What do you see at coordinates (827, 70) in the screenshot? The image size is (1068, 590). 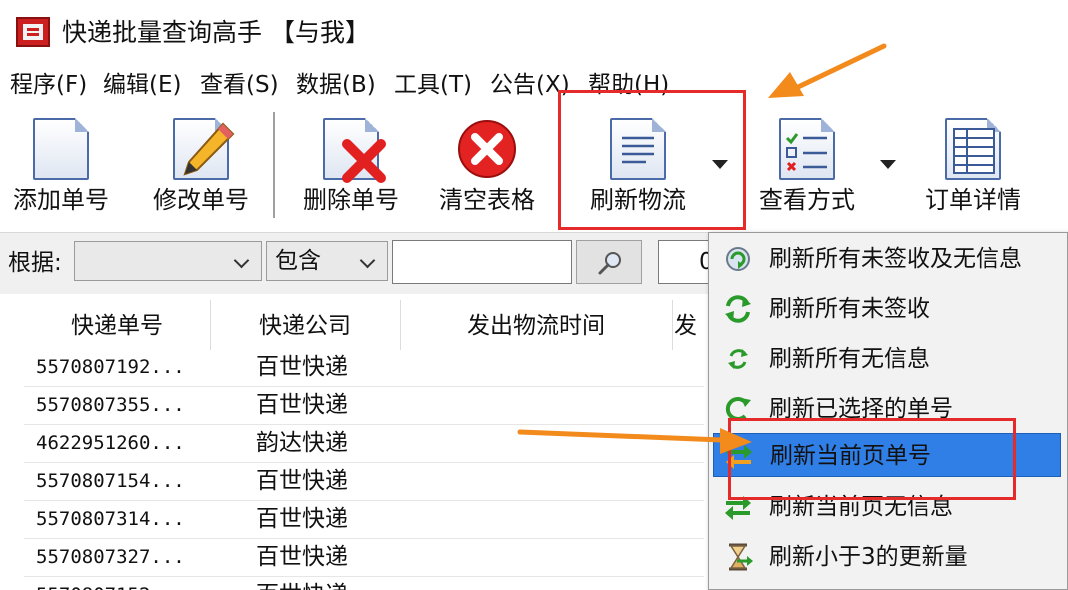 I see `annotation-arrow-top` at bounding box center [827, 70].